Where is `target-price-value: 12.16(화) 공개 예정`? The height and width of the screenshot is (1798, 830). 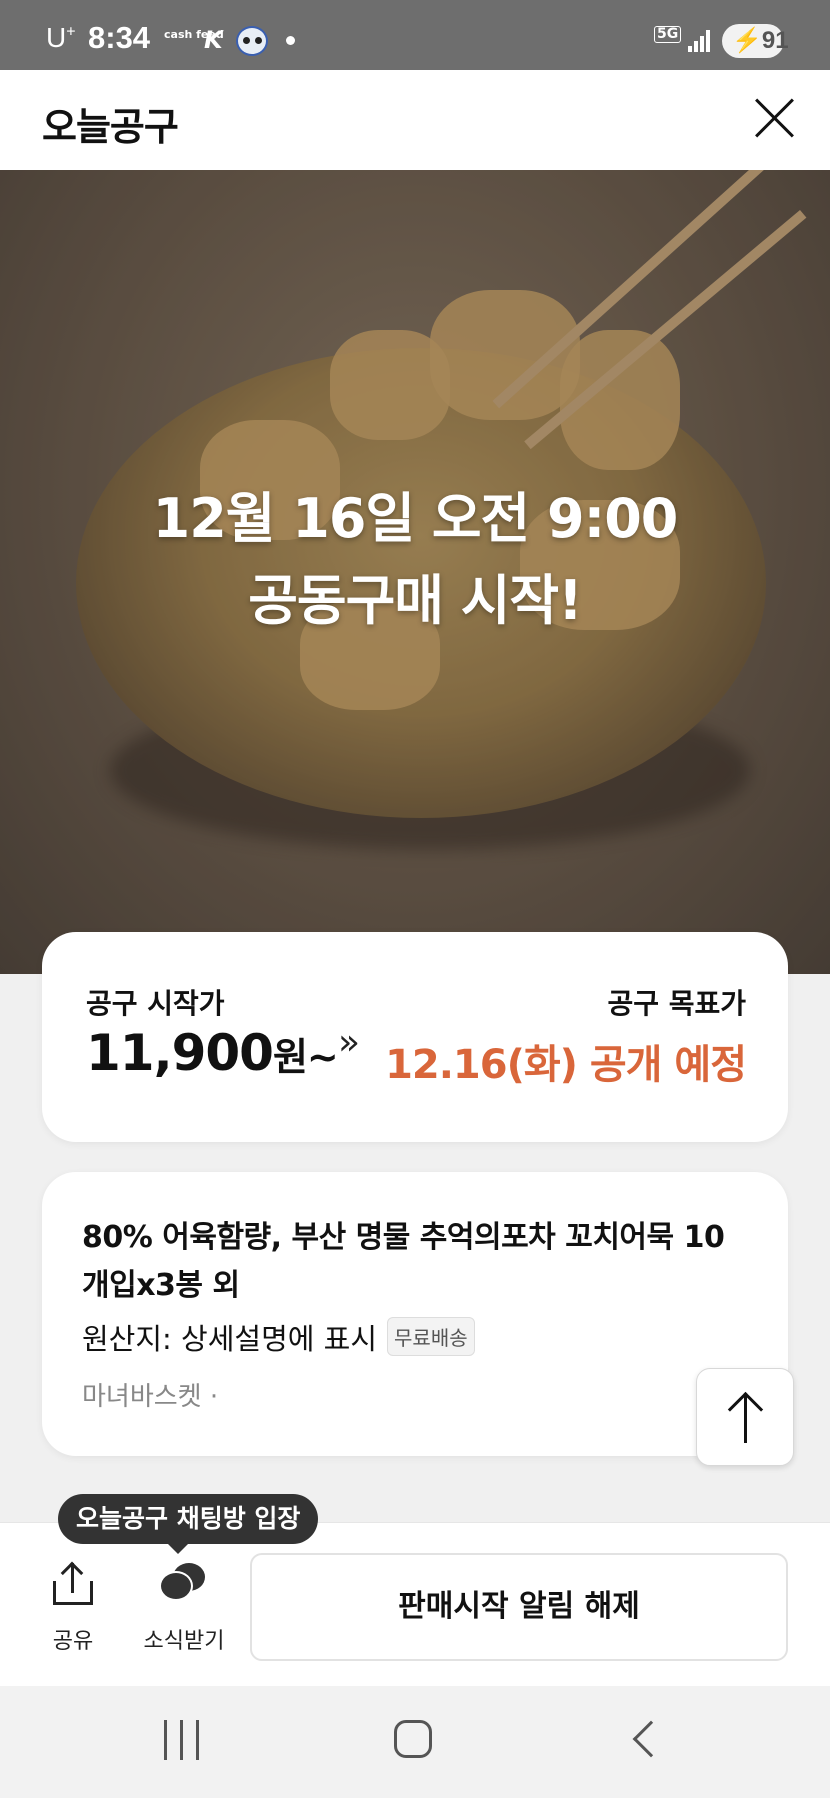
target-price-value: 12.16(화) 공개 예정 is located at coordinates (566, 1065).